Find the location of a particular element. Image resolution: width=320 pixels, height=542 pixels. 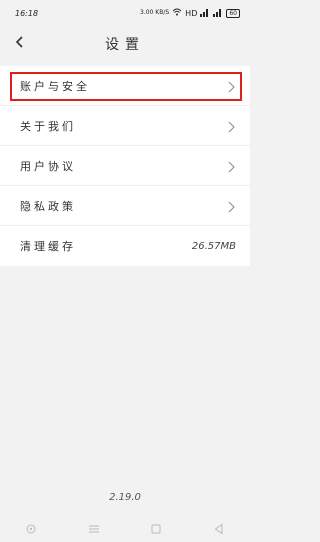

settings-item-privacy-policy: 隐私政策 is located at coordinates (125, 206).